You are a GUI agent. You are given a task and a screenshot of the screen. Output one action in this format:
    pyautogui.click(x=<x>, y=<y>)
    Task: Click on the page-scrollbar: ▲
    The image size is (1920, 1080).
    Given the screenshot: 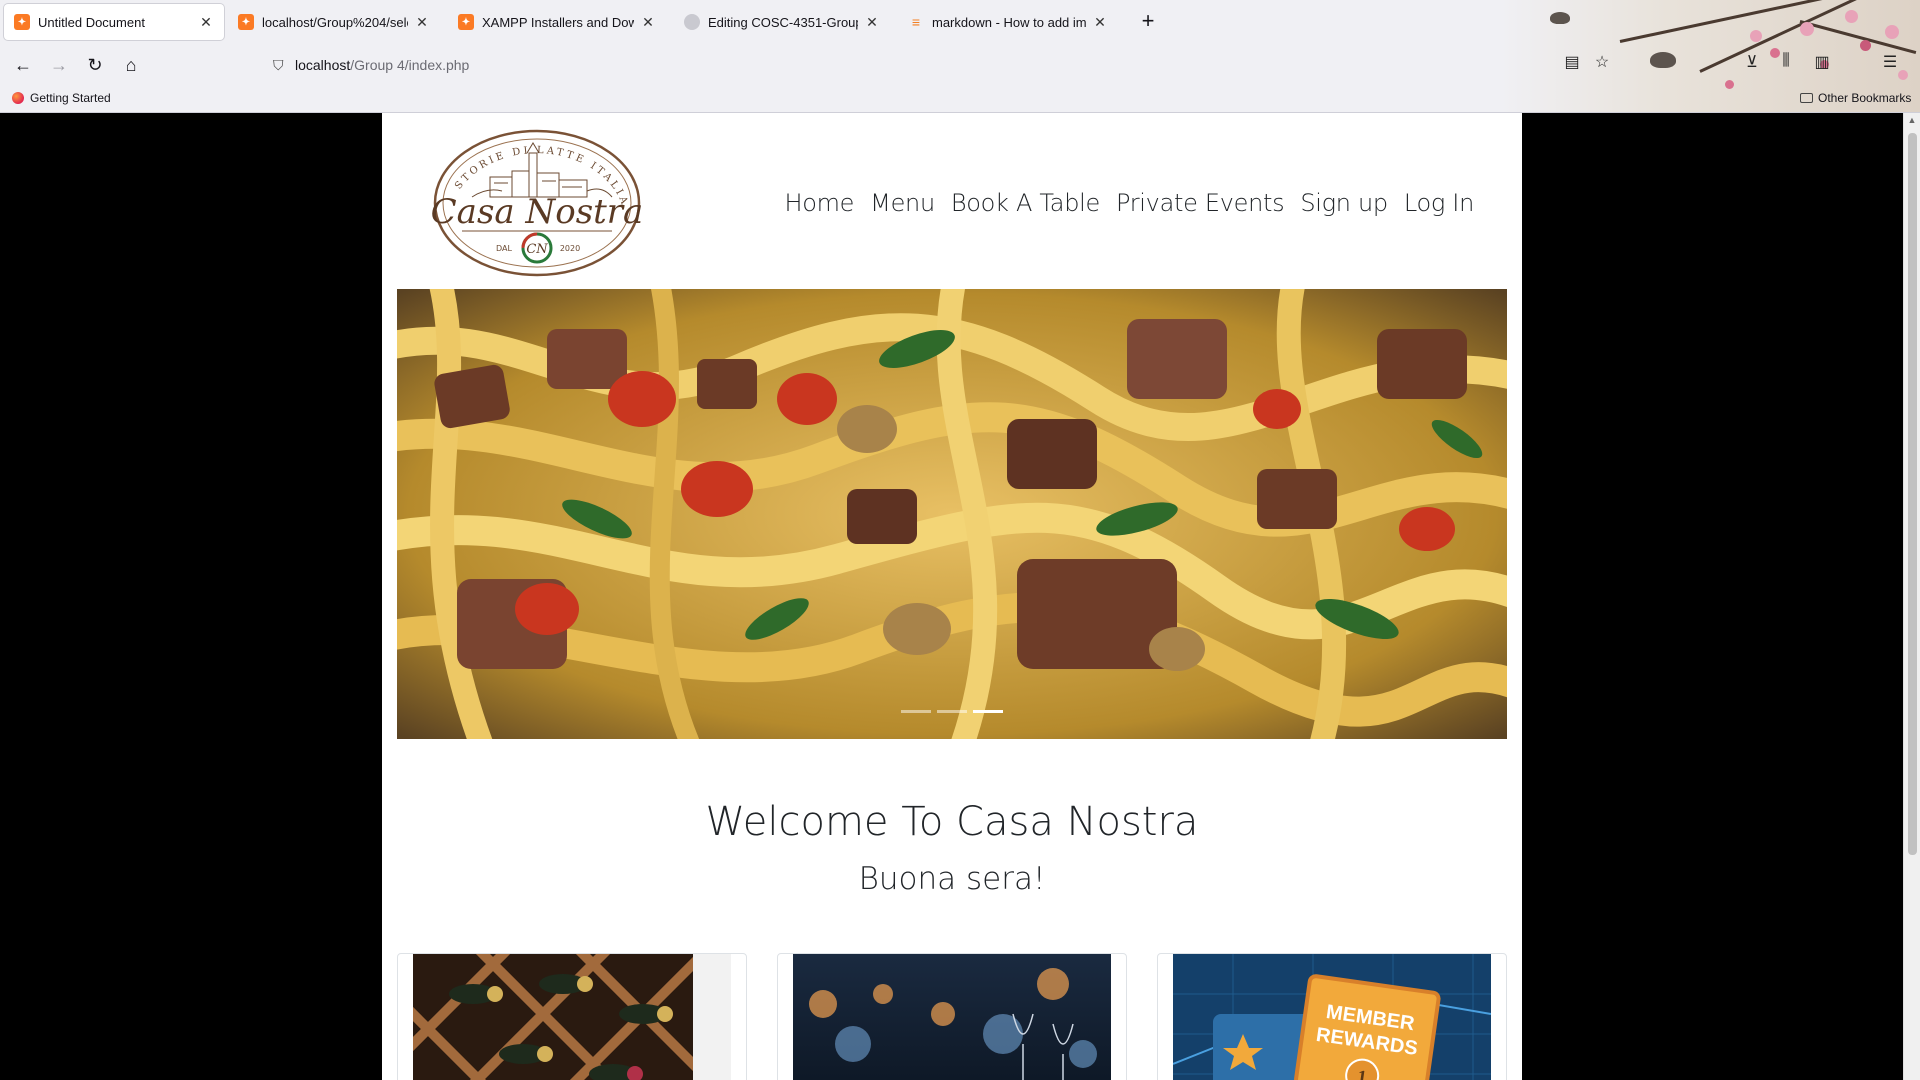 What is the action you would take?
    pyautogui.click(x=1911, y=596)
    